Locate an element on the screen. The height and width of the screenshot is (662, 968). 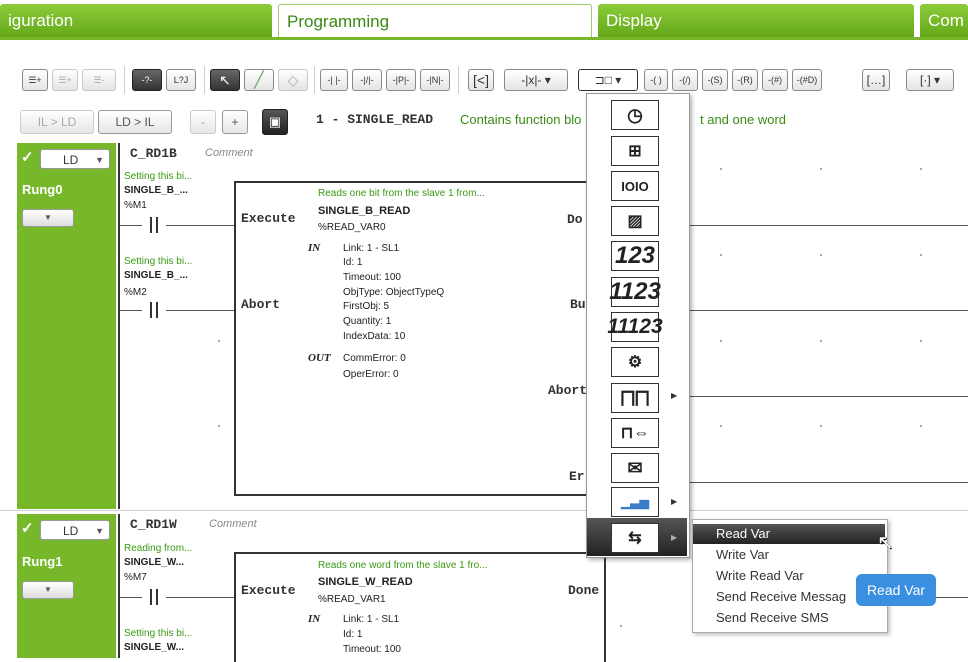
tab-display: Display is located at coordinates (756, 20).